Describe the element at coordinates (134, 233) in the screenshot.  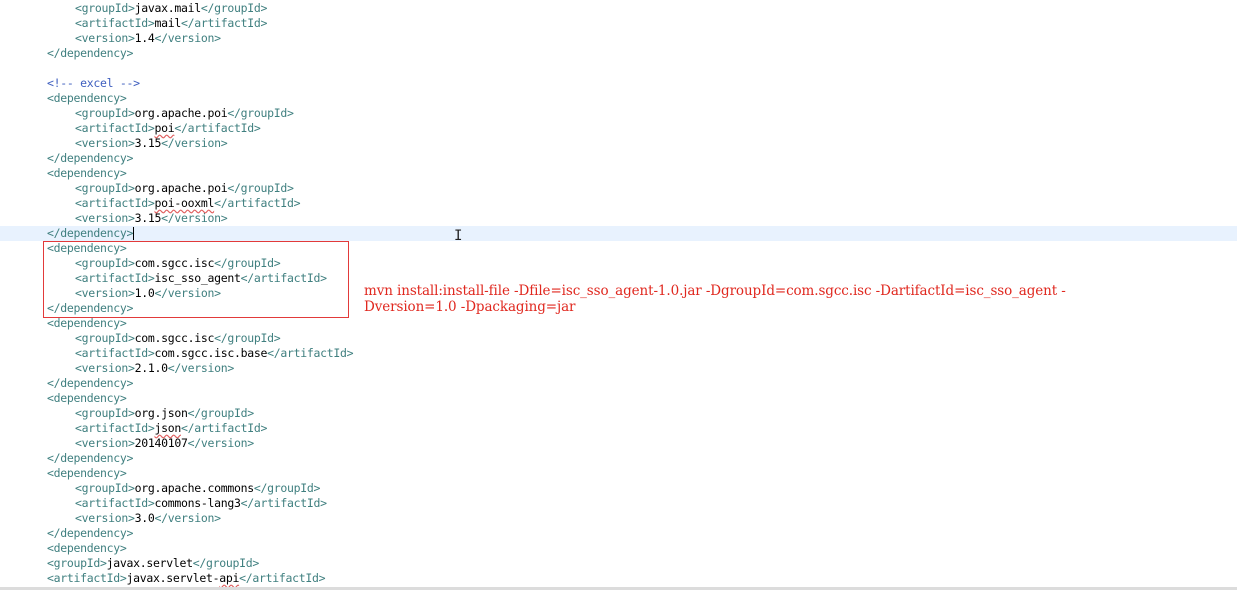
I see `text-caret` at that location.